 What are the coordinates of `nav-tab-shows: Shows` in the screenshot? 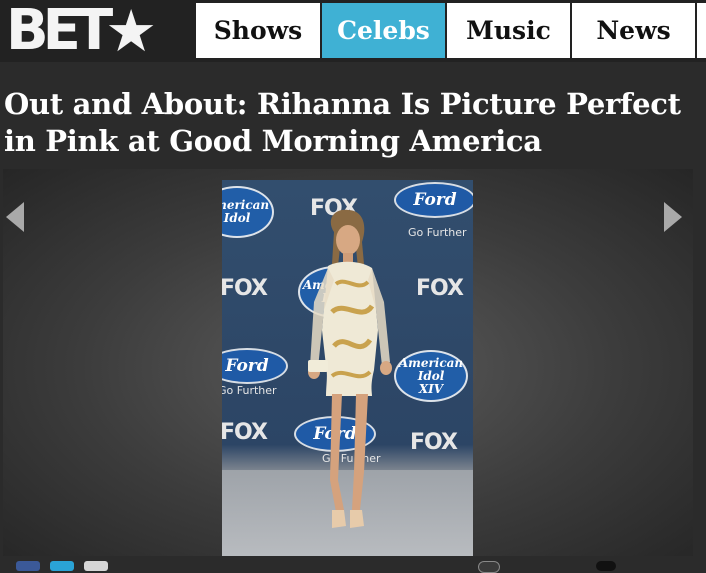 It's located at (258, 30).